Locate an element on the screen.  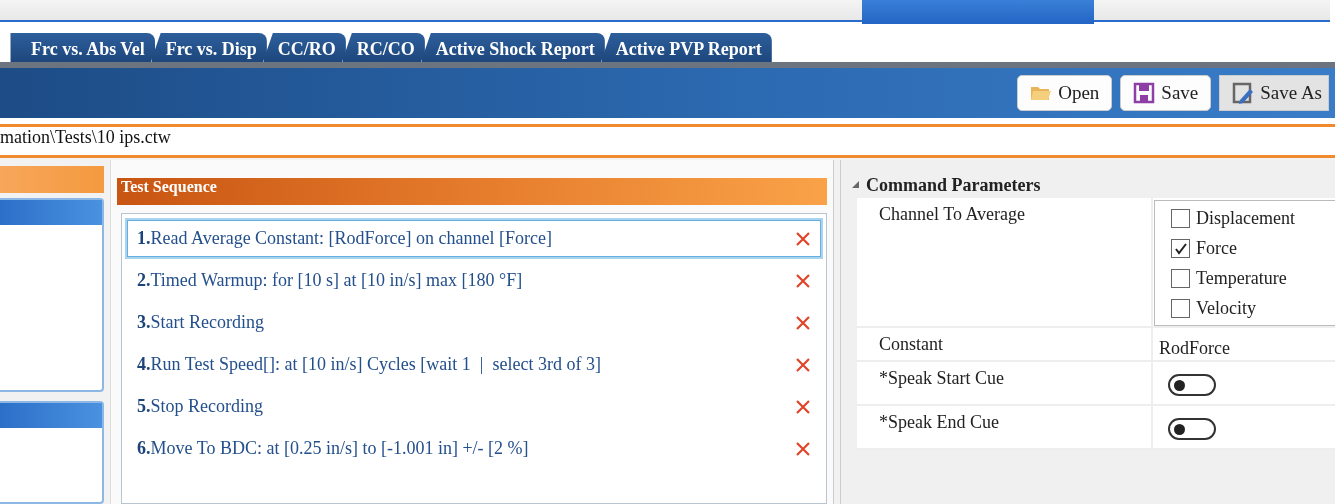
toolbar-button: Save is located at coordinates (1166, 93).